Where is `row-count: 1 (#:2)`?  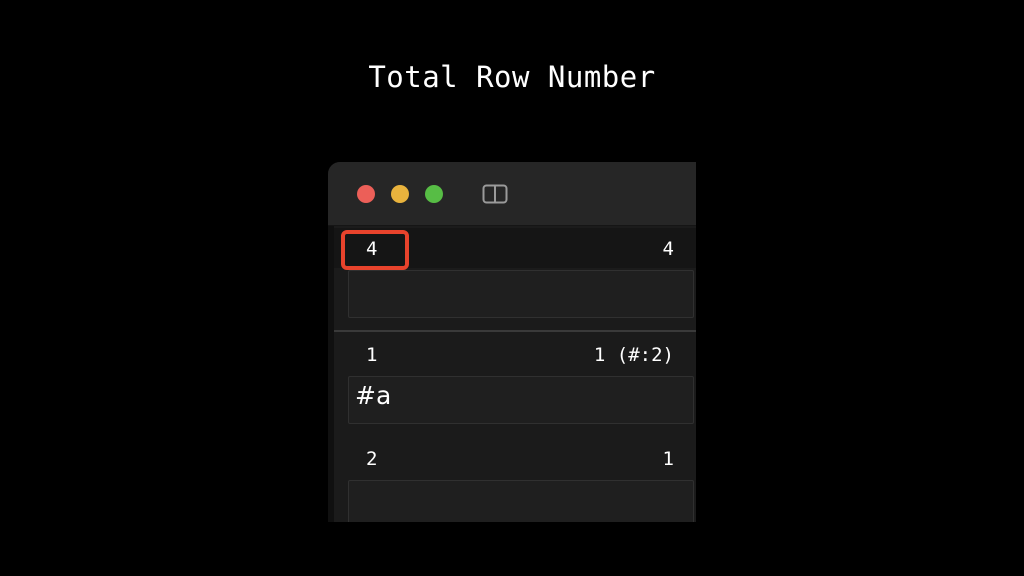
row-count: 1 (#:2) is located at coordinates (633, 355).